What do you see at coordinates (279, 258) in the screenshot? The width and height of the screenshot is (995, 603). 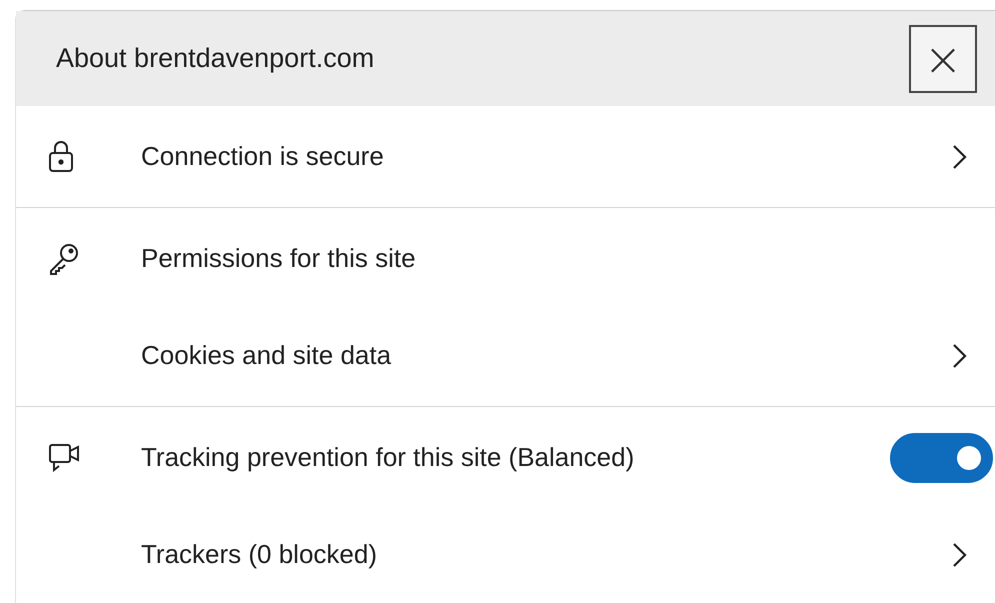 I see `row-label: Permissions for this site` at bounding box center [279, 258].